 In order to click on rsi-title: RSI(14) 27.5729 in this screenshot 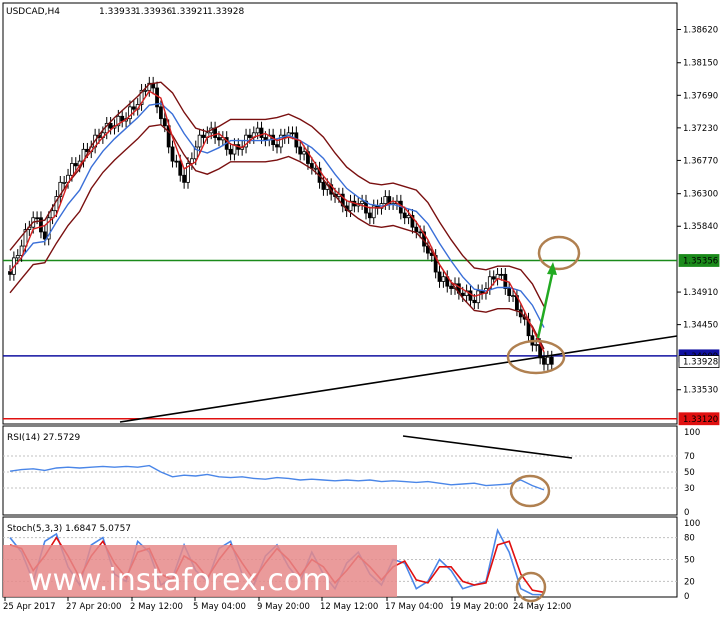, I will do `click(43, 438)`.